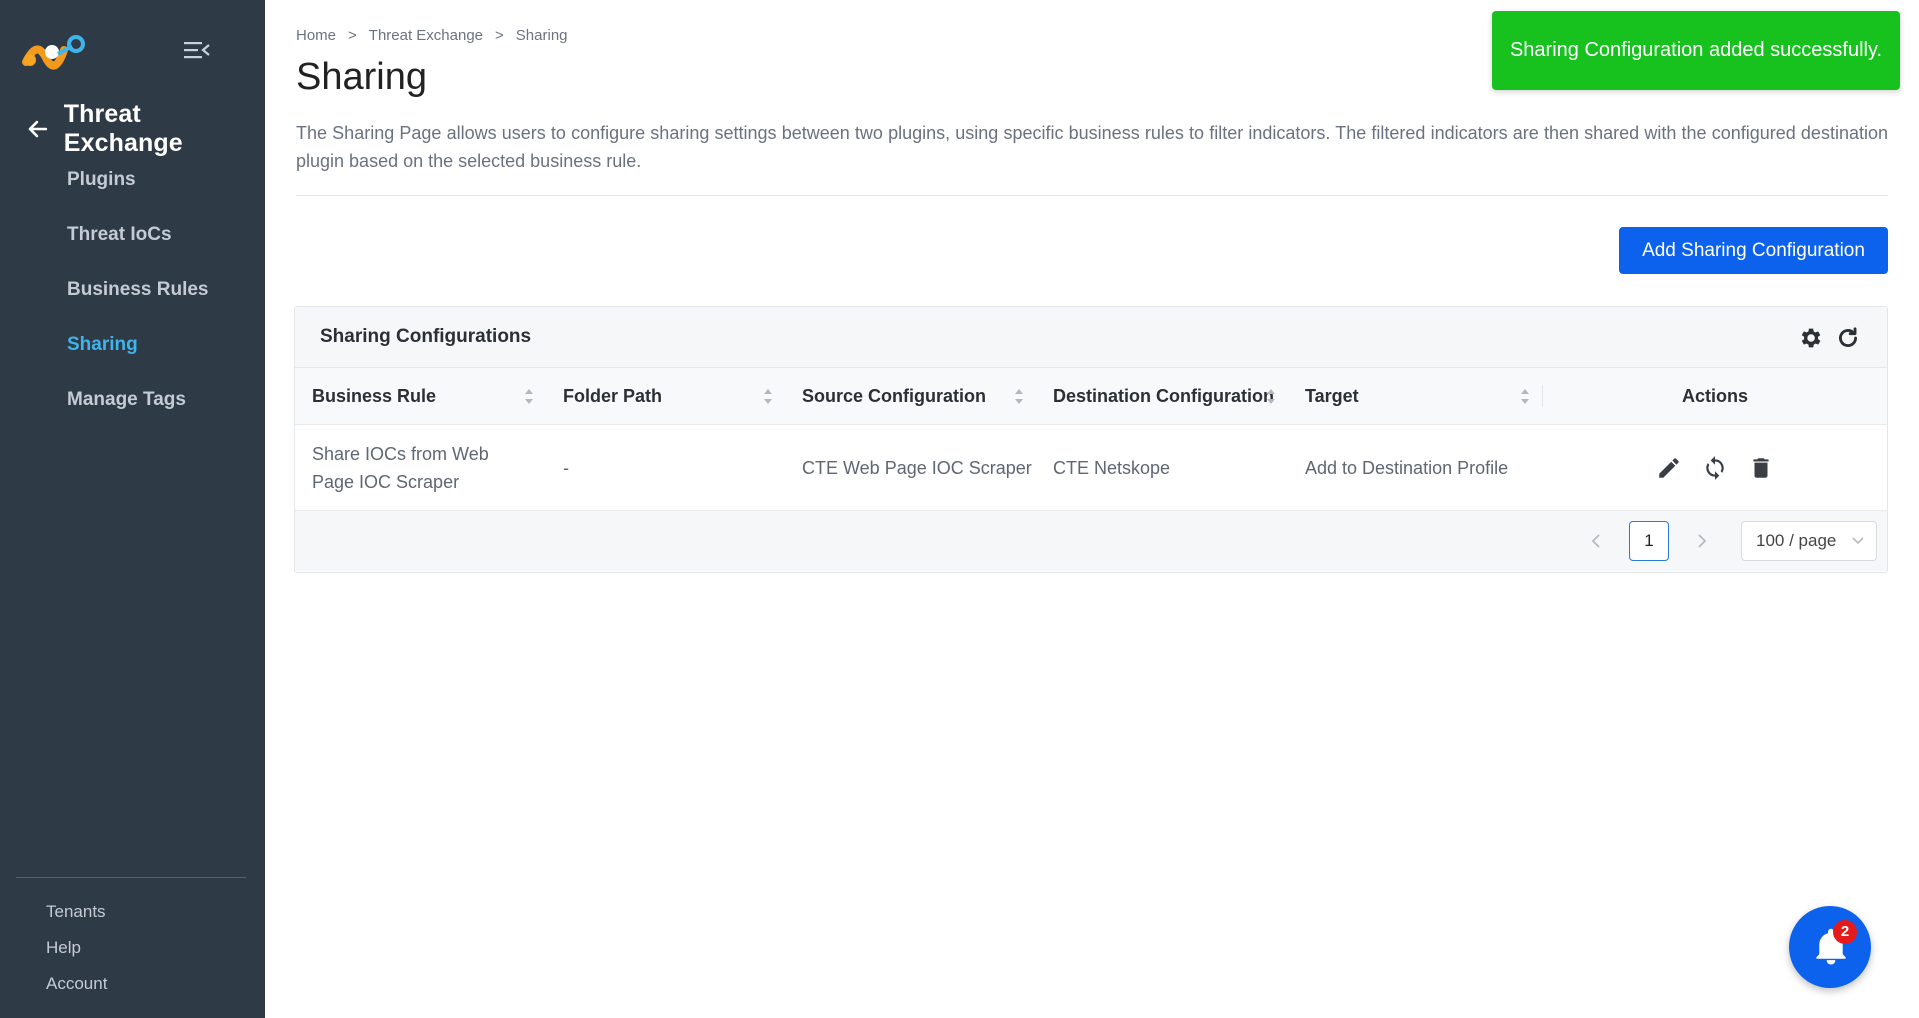  Describe the element at coordinates (1858, 541) in the screenshot. I see `chevron-down-icon` at that location.